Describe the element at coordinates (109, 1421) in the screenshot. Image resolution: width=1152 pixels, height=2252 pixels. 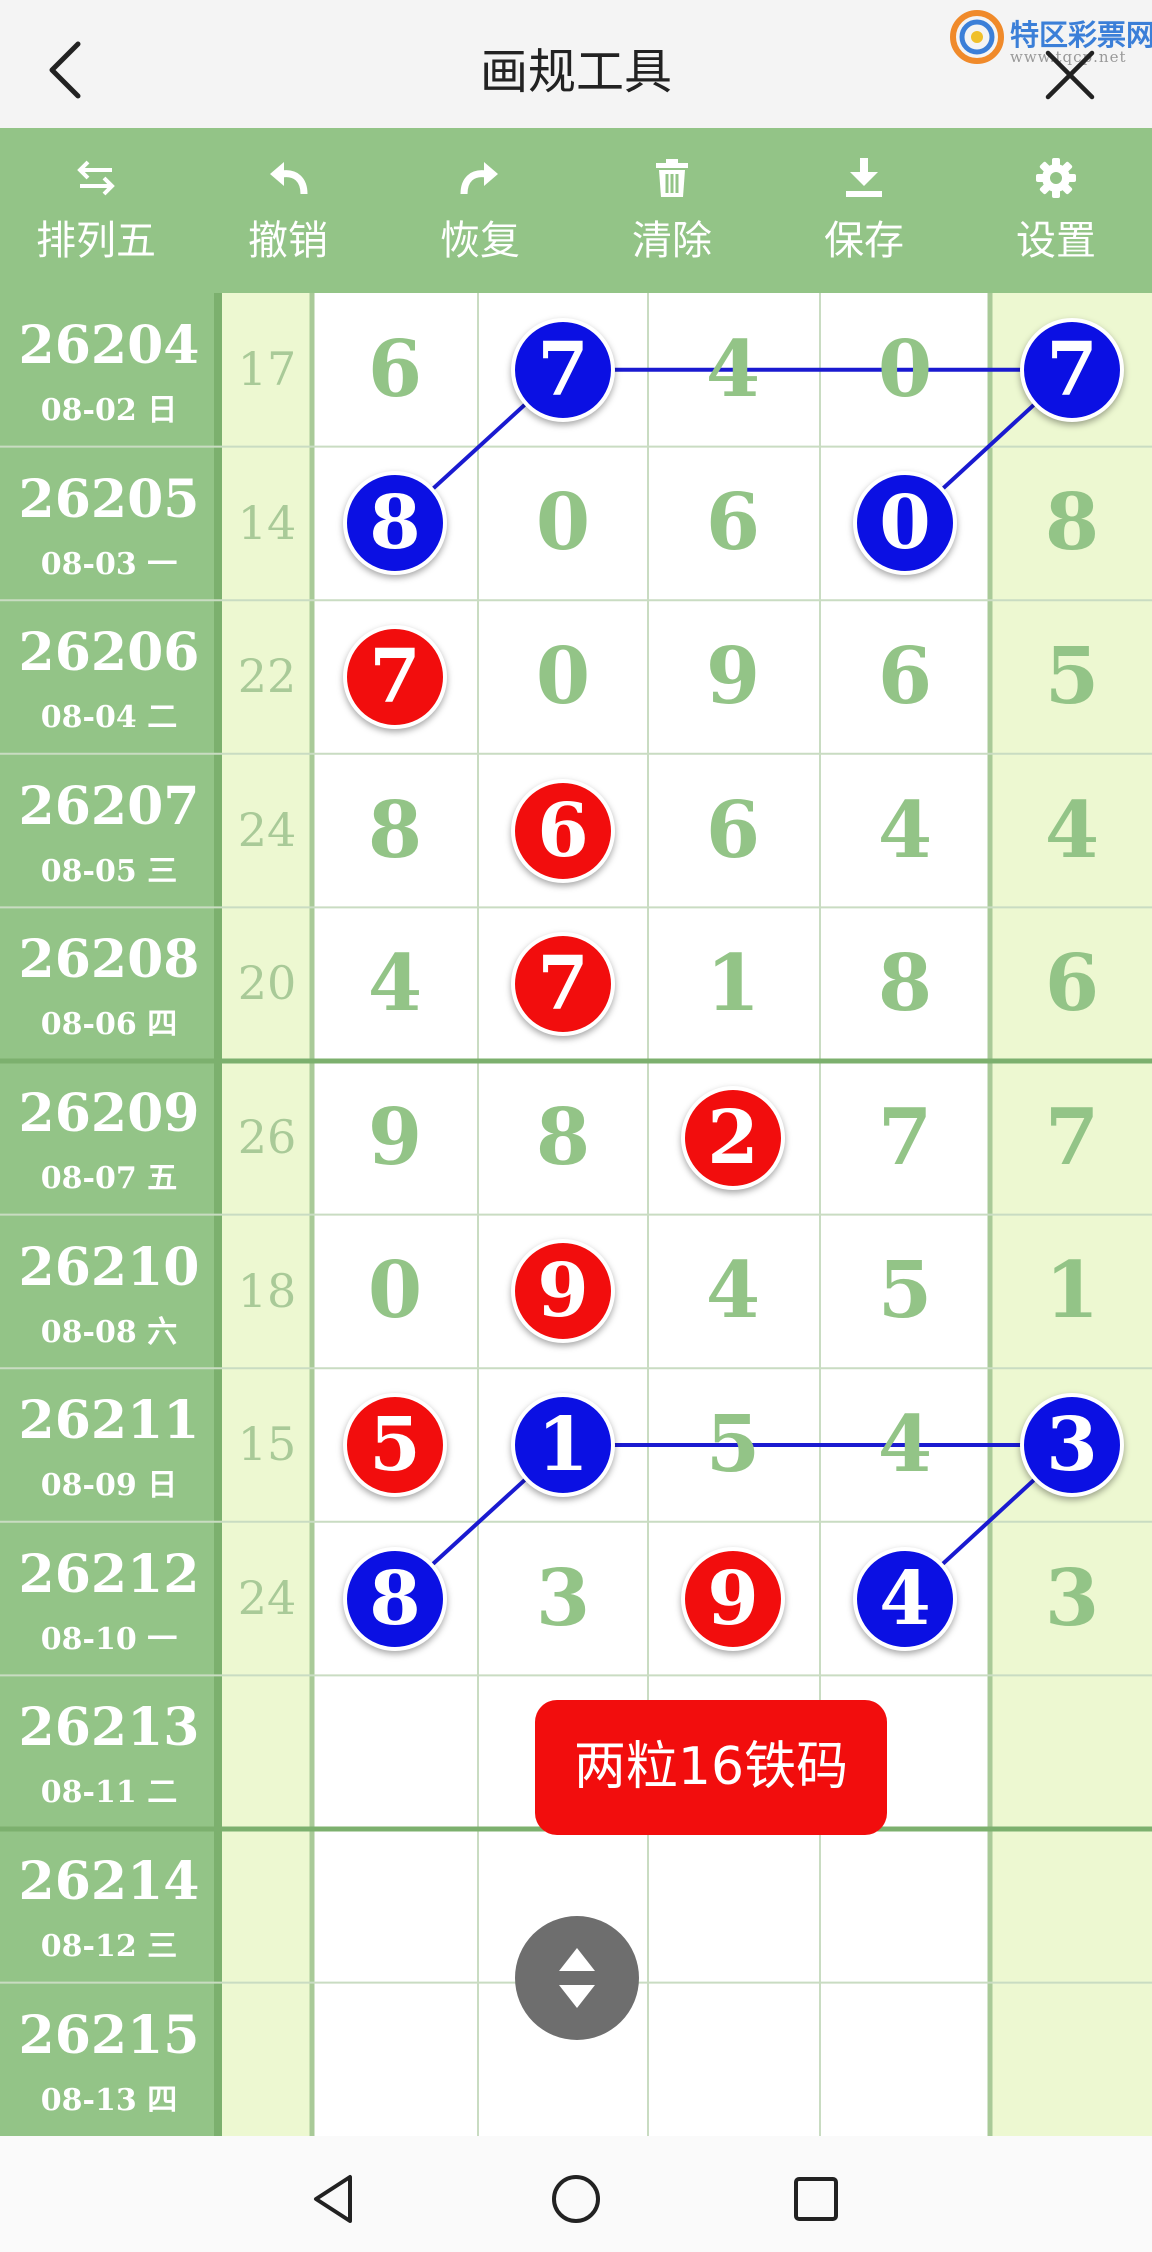
I see `issue-number: 26211` at that location.